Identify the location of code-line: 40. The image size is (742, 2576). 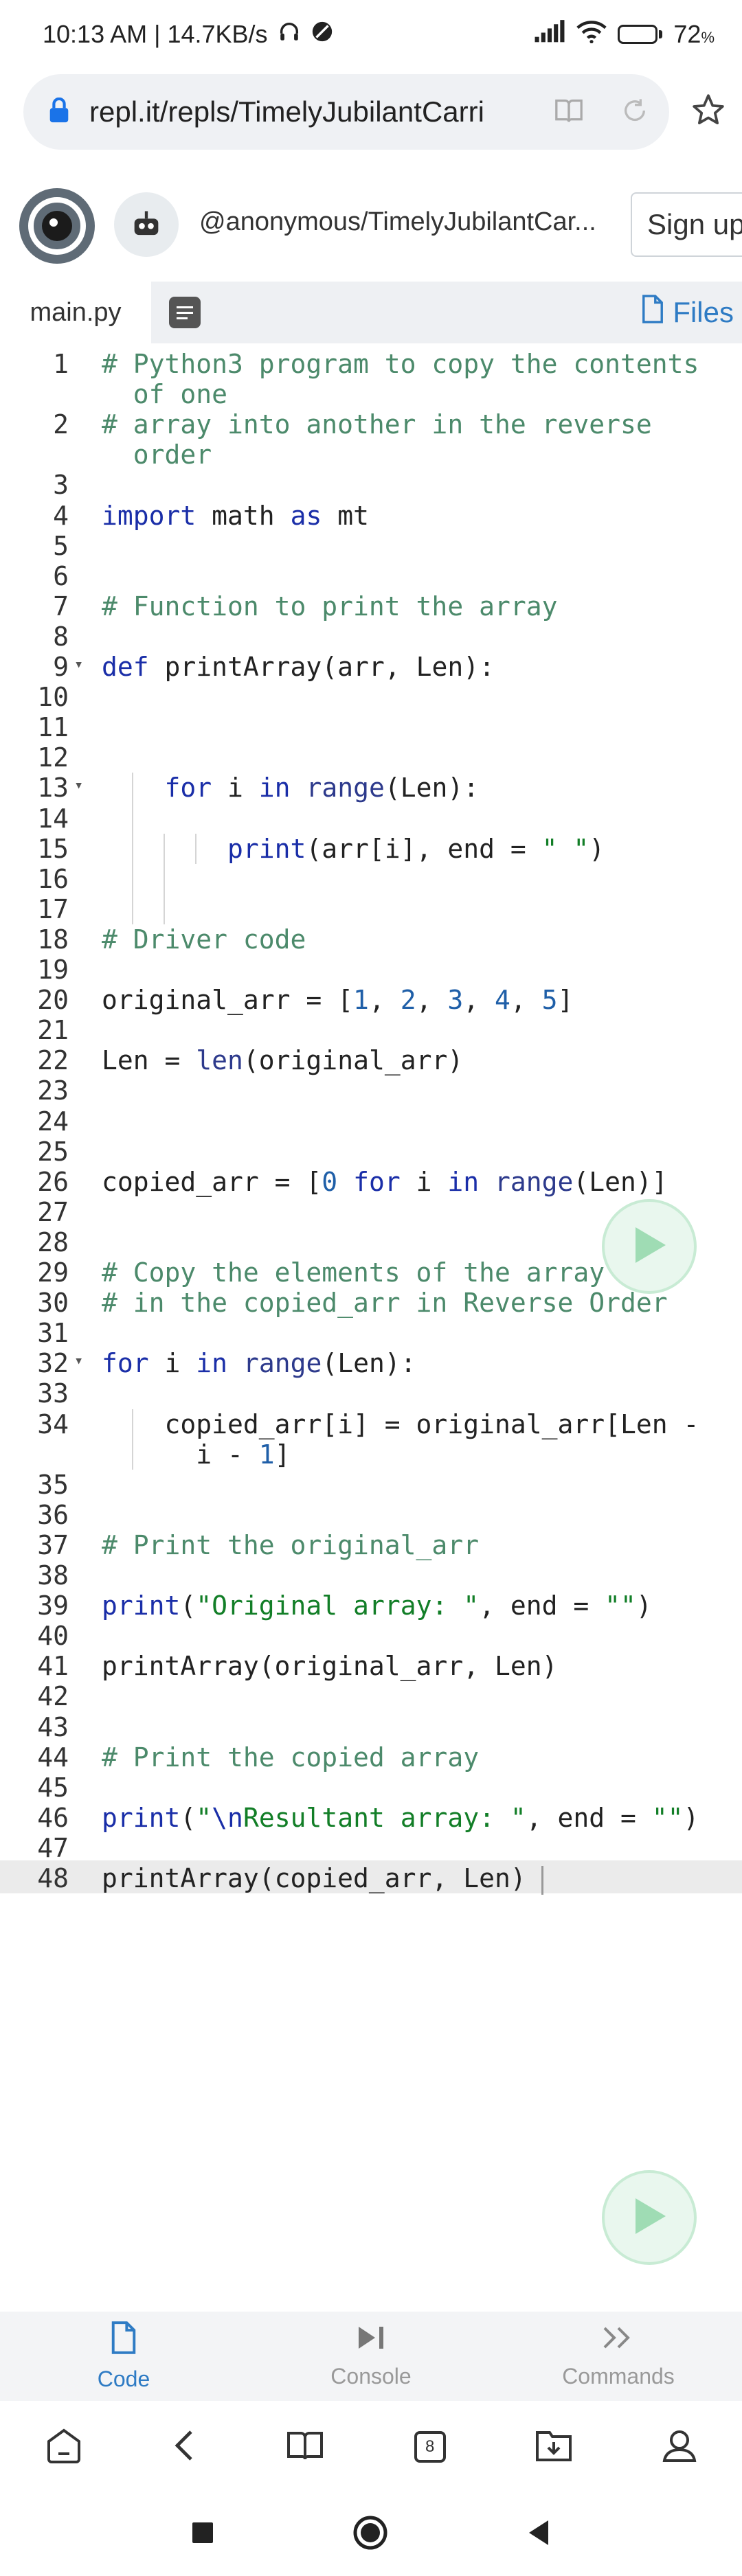
(371, 1636).